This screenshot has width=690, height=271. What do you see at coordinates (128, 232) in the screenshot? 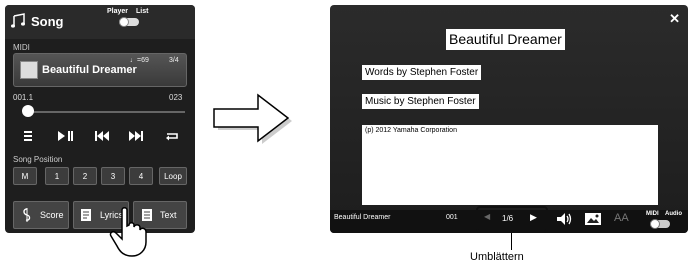
I see `hand-pointer-icon` at bounding box center [128, 232].